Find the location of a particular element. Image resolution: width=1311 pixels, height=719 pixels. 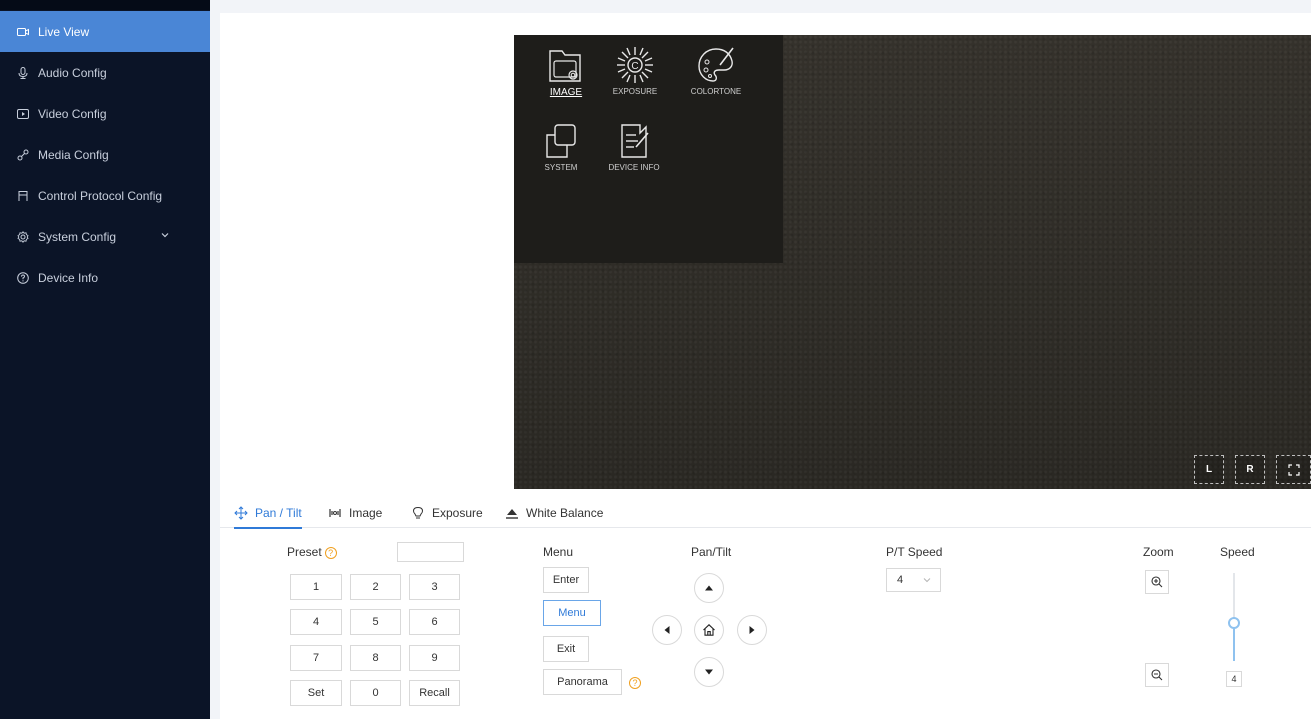

preset-key-6: 6 is located at coordinates (434, 622).